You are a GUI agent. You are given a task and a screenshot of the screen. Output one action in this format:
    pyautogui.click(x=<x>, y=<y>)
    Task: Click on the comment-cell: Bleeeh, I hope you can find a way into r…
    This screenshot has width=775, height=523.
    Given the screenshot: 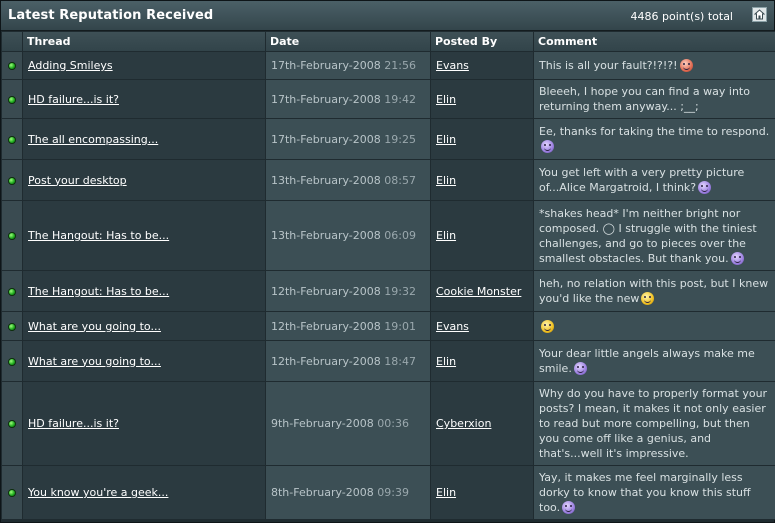 What is the action you would take?
    pyautogui.click(x=654, y=99)
    